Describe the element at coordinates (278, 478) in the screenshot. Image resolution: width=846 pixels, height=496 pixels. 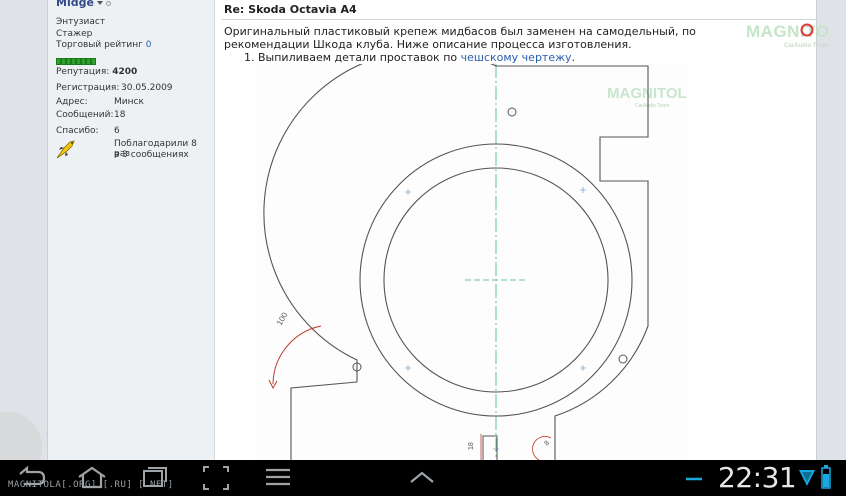
I see `menu-icon` at that location.